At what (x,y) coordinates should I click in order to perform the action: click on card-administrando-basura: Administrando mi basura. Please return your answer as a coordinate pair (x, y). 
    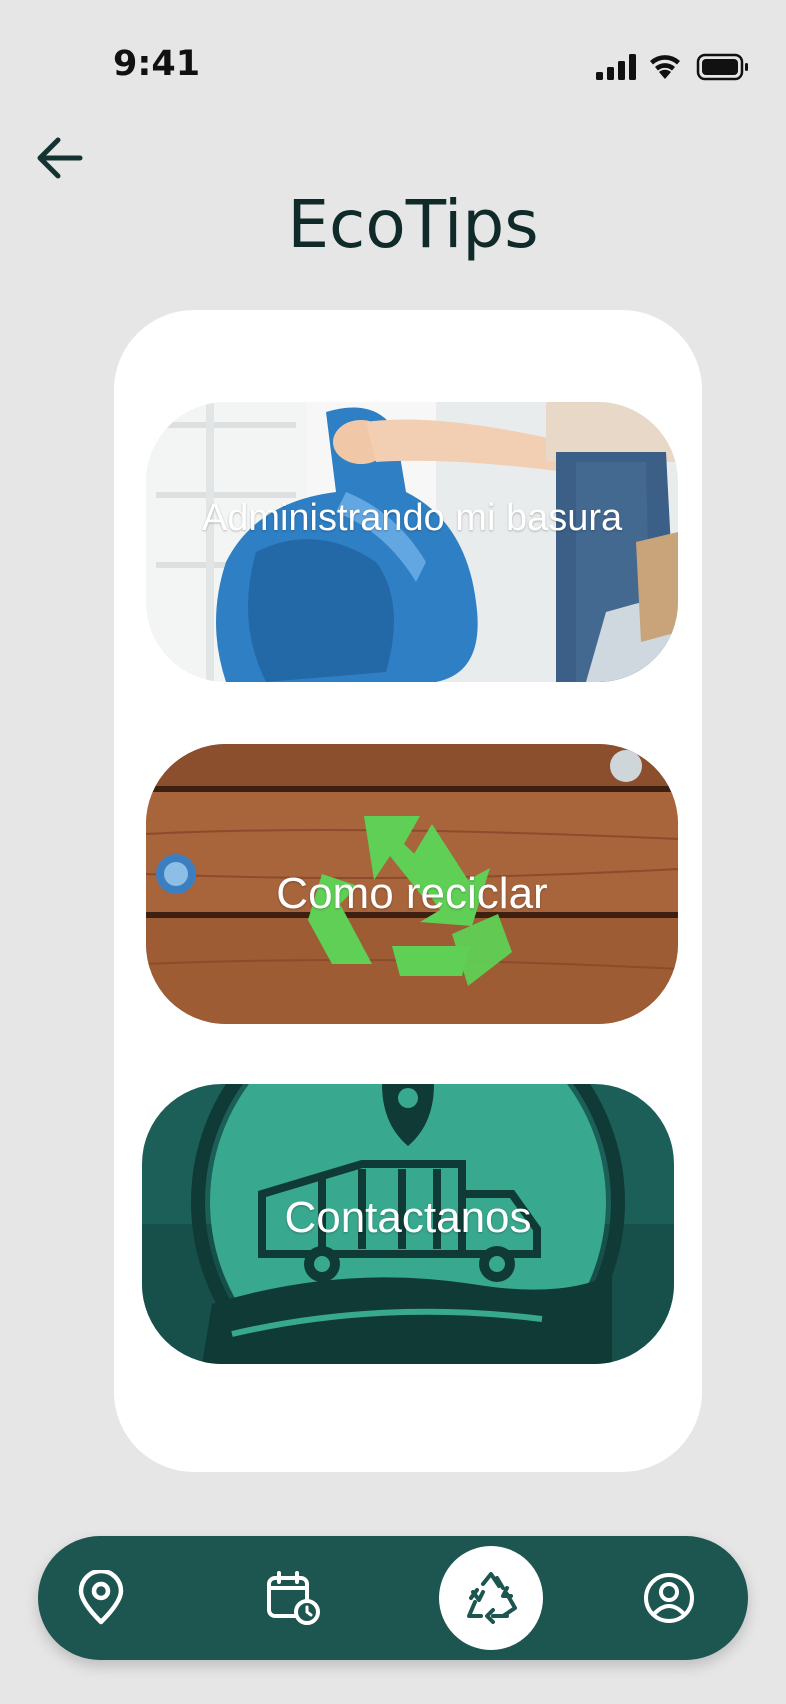
    Looking at the image, I should click on (412, 542).